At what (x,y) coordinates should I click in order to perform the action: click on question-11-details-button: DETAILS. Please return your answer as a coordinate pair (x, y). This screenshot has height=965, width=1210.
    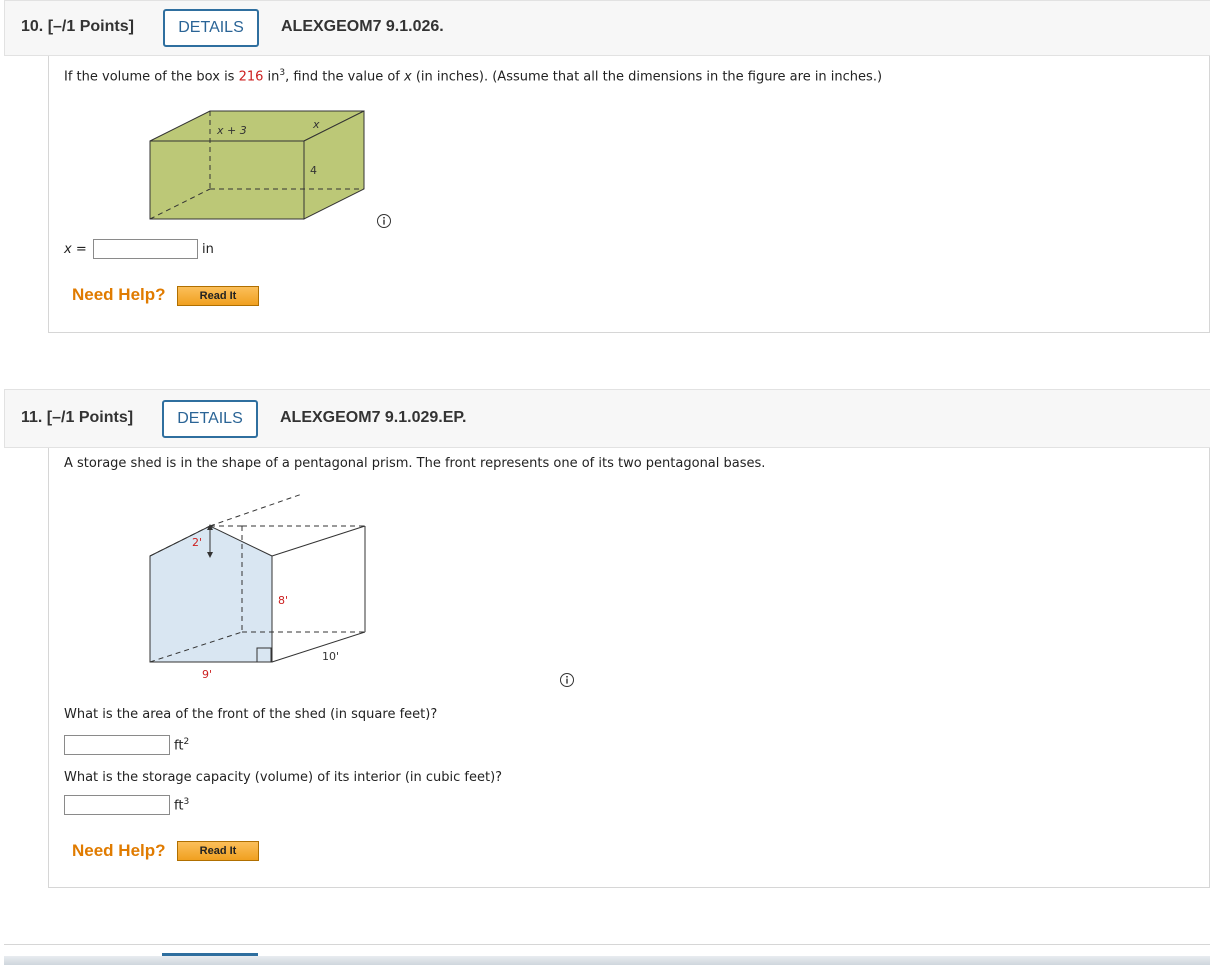
    Looking at the image, I should click on (210, 419).